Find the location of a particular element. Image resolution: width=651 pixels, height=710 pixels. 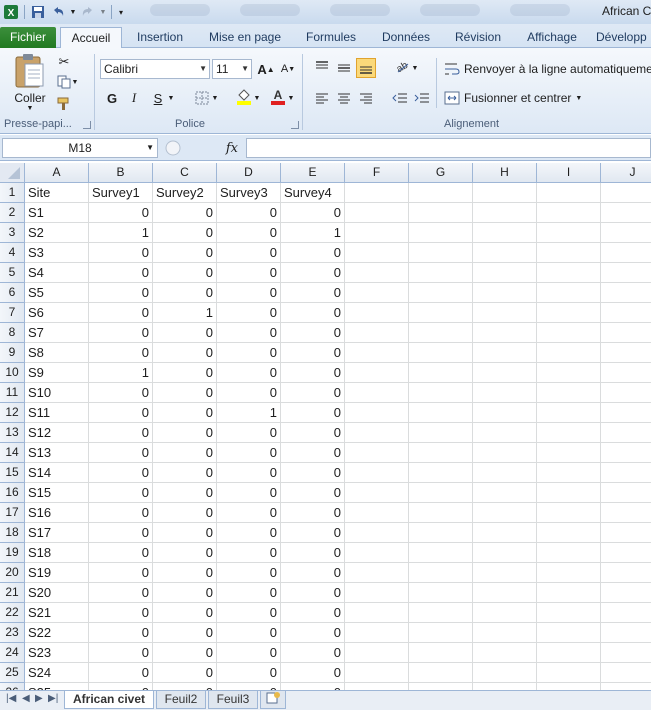

table-cell: S22 is located at coordinates (57, 633).